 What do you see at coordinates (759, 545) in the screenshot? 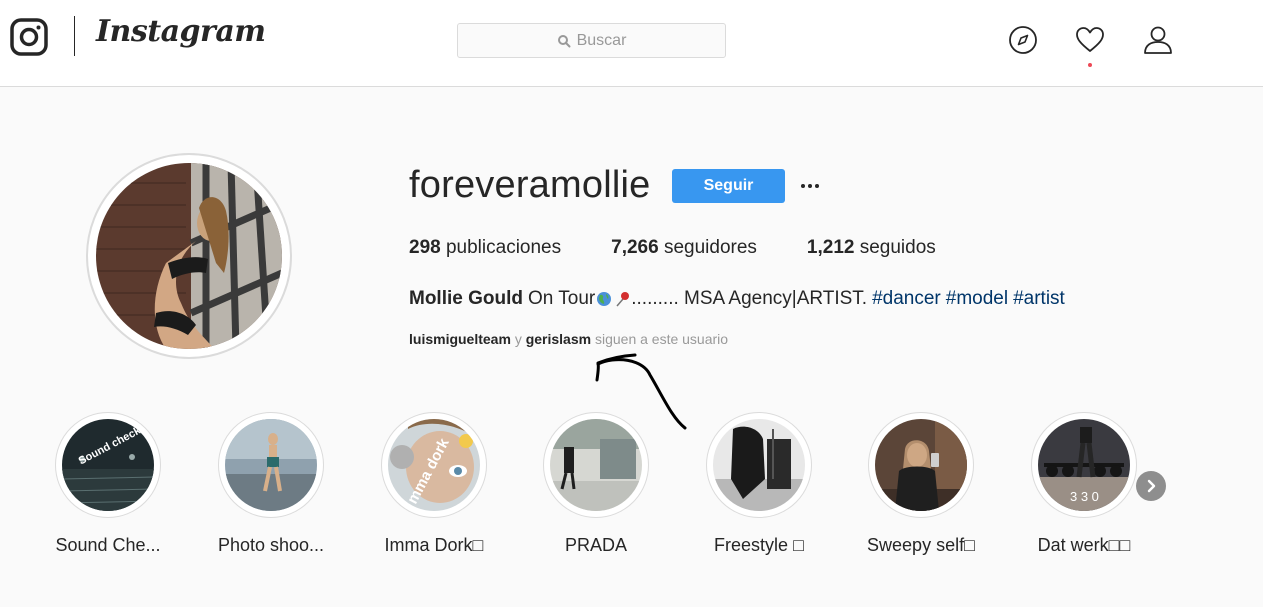
I see `highlight-label: Freestyle □` at bounding box center [759, 545].